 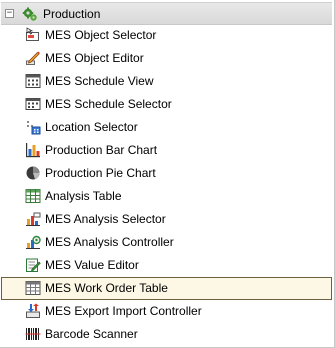 I want to click on export-import-icon, so click(x=33, y=310).